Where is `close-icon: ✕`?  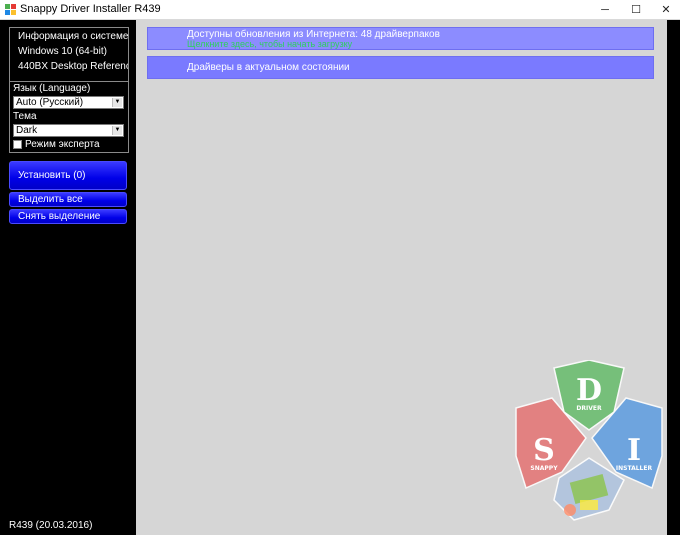
close-icon: ✕ is located at coordinates (666, 10).